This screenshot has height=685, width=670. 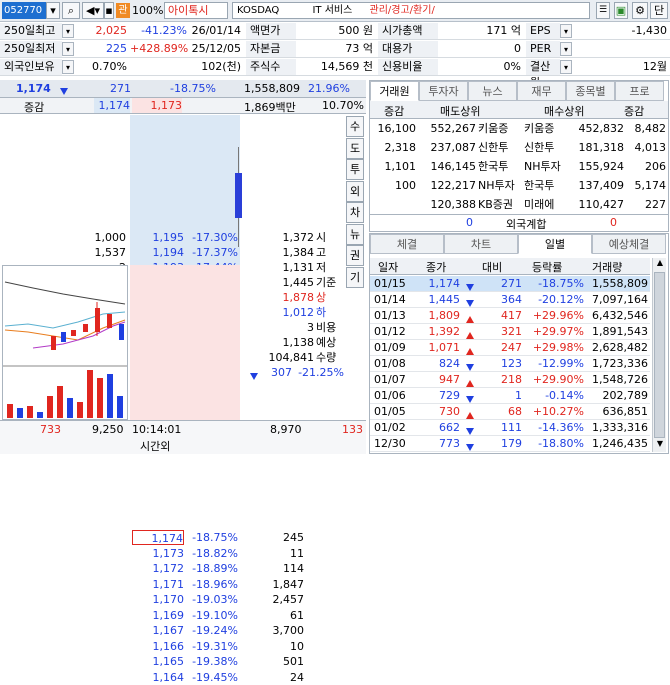 What do you see at coordinates (590, 91) in the screenshot?
I see `broker-tab-5: 종목별` at bounding box center [590, 91].